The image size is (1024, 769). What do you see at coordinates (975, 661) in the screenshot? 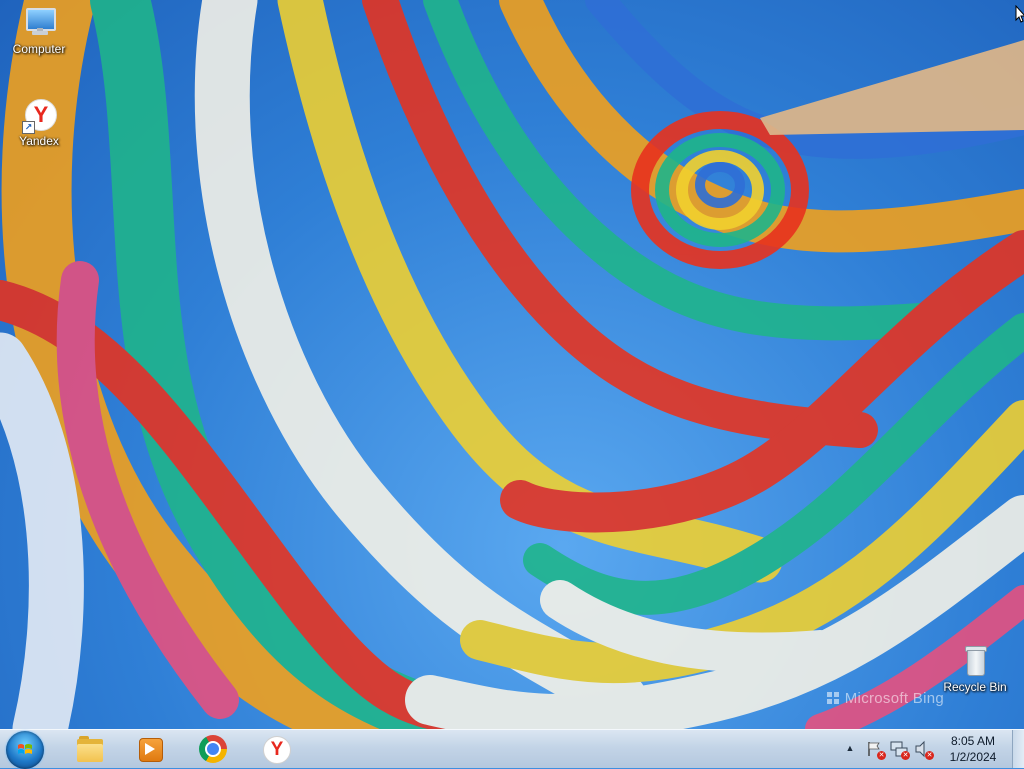
I see `recycle-bin-icon` at bounding box center [975, 661].